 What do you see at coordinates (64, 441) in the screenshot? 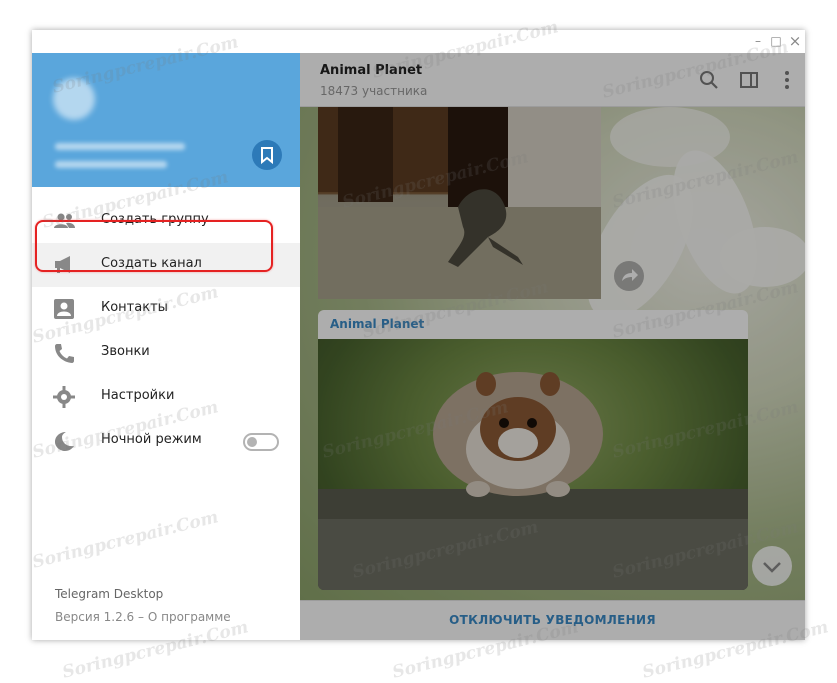
I see `moon-icon` at bounding box center [64, 441].